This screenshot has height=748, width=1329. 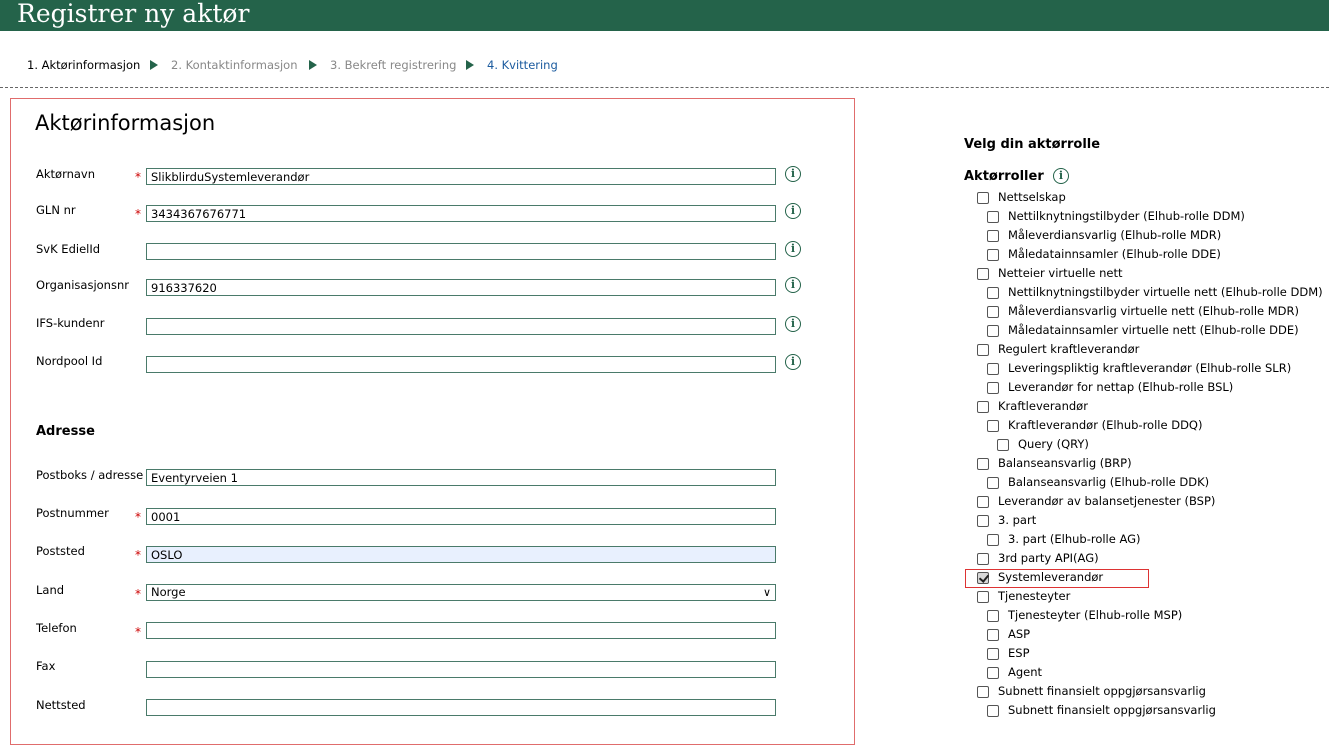 What do you see at coordinates (461, 326) in the screenshot?
I see `ifs-kundenr-field` at bounding box center [461, 326].